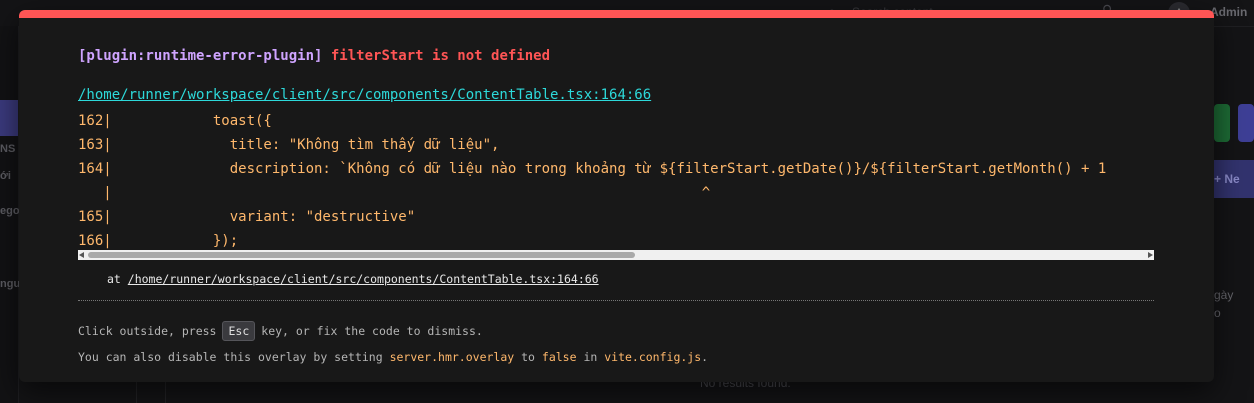 Image resolution: width=1254 pixels, height=403 pixels. What do you see at coordinates (590, 357) in the screenshot?
I see `tip-text: in` at bounding box center [590, 357].